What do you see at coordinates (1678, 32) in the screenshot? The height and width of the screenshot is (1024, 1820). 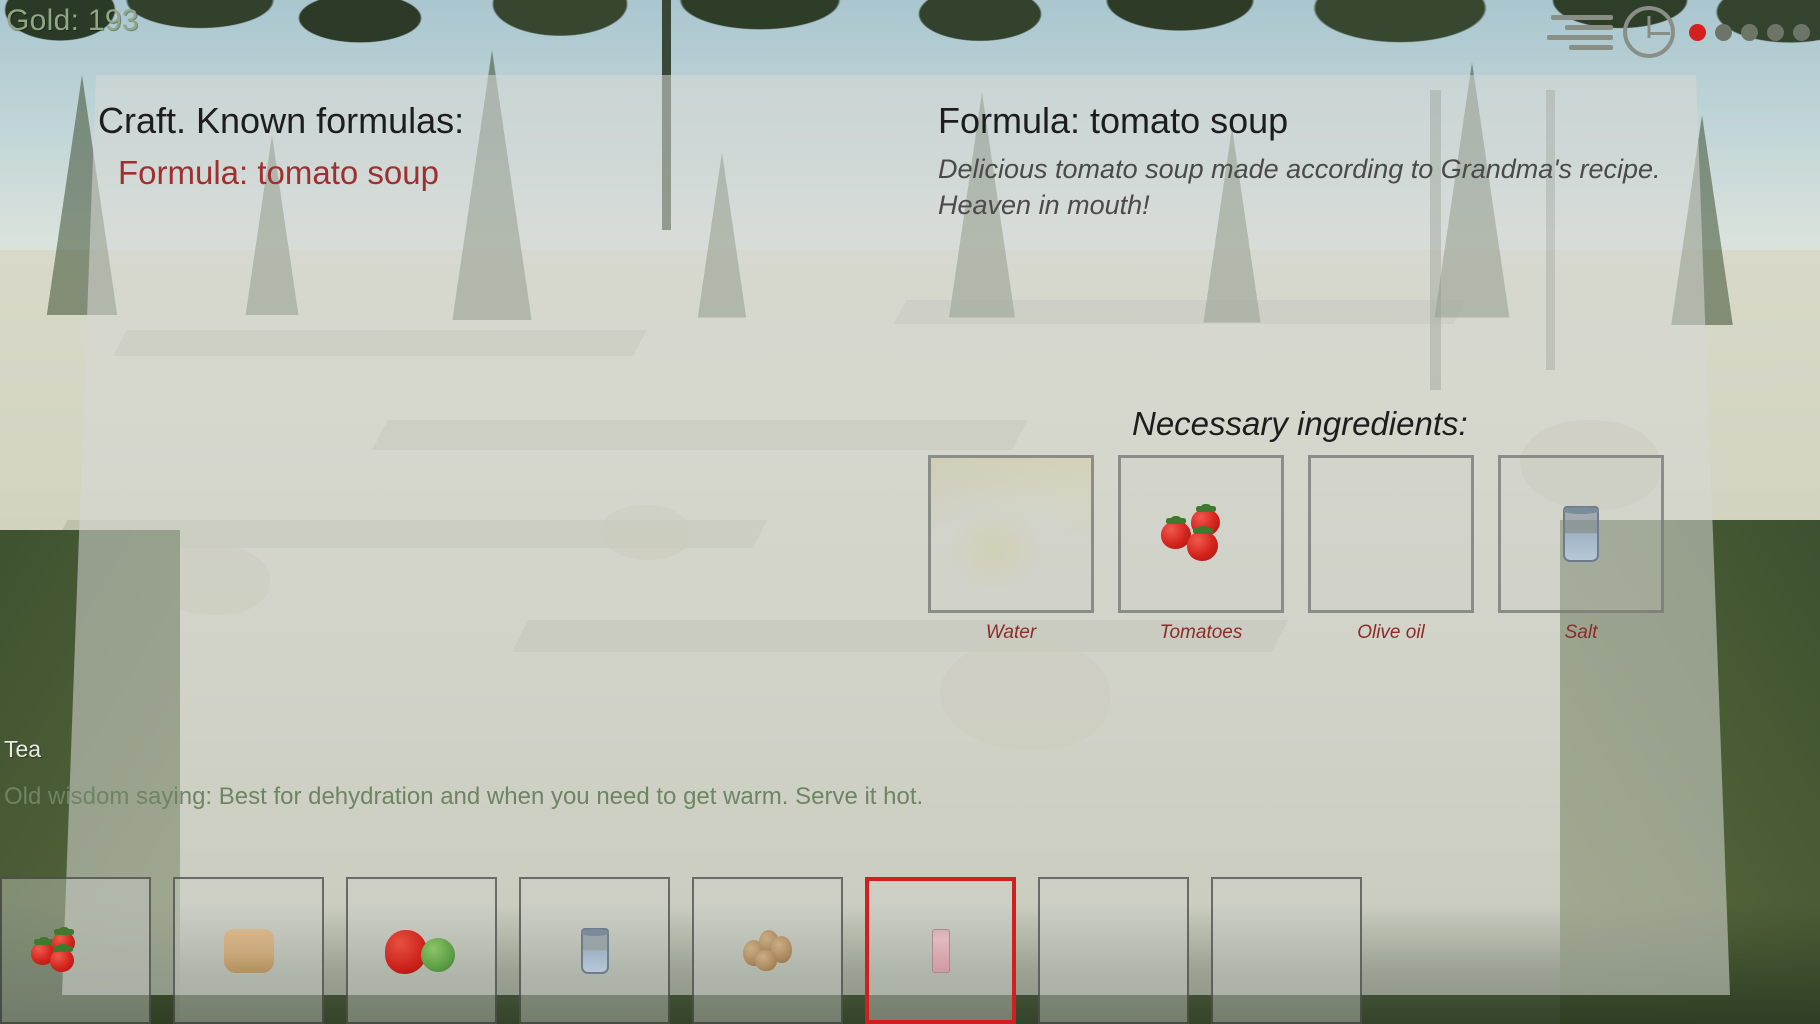 I see `hud-top-right` at bounding box center [1678, 32].